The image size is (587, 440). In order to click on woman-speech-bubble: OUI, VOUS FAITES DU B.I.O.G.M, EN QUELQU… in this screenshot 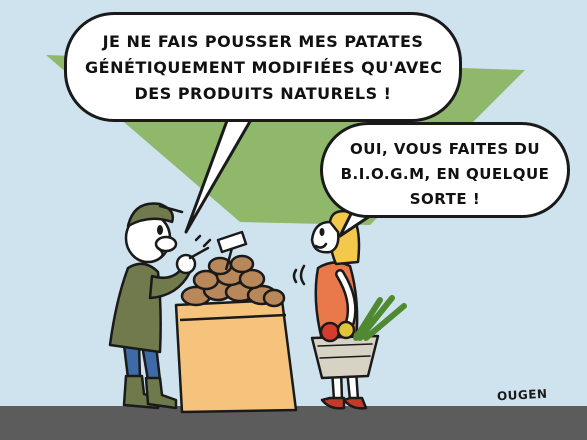, I will do `click(445, 170)`.